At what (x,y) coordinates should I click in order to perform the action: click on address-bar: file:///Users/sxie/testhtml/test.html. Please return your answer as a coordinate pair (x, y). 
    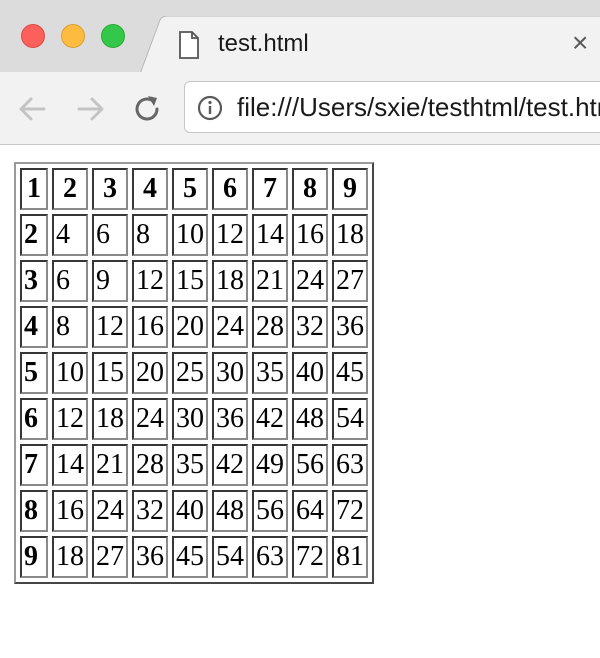
    Looking at the image, I should click on (392, 107).